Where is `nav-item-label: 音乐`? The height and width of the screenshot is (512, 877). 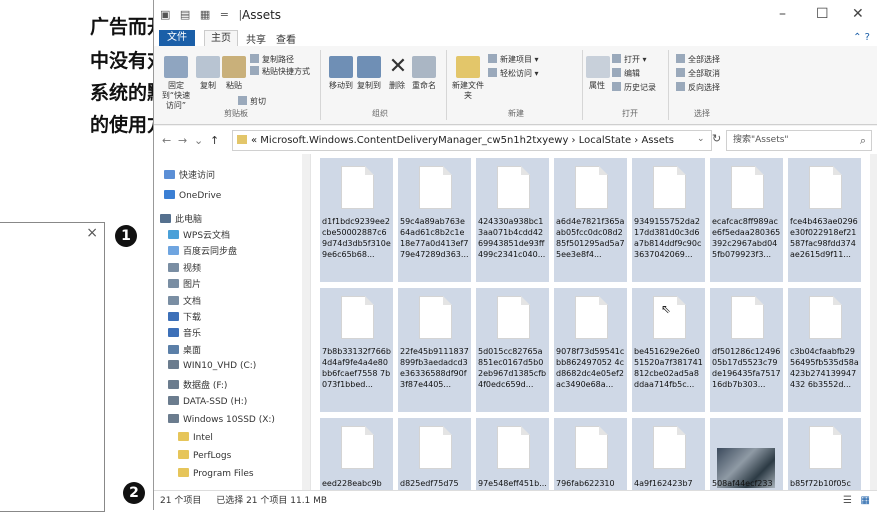 nav-item-label: 音乐 is located at coordinates (192, 334).